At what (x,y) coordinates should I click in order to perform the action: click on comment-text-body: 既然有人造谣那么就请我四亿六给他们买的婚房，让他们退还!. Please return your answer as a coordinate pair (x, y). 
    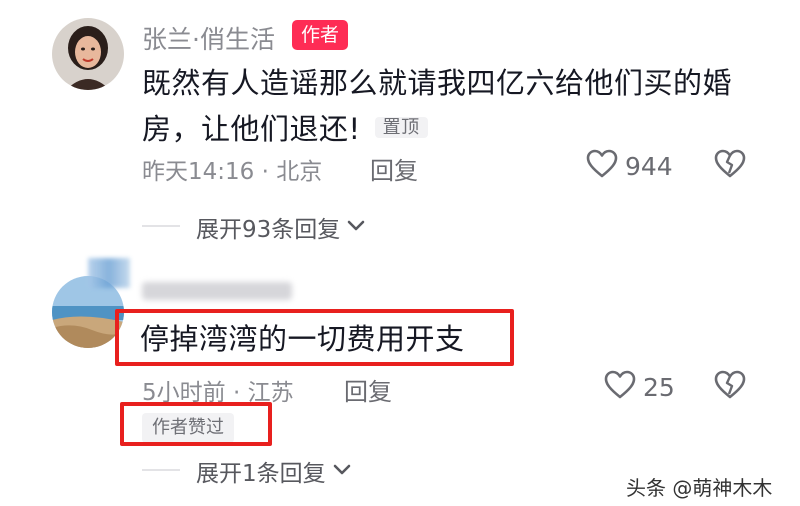
    Looking at the image, I should click on (437, 106).